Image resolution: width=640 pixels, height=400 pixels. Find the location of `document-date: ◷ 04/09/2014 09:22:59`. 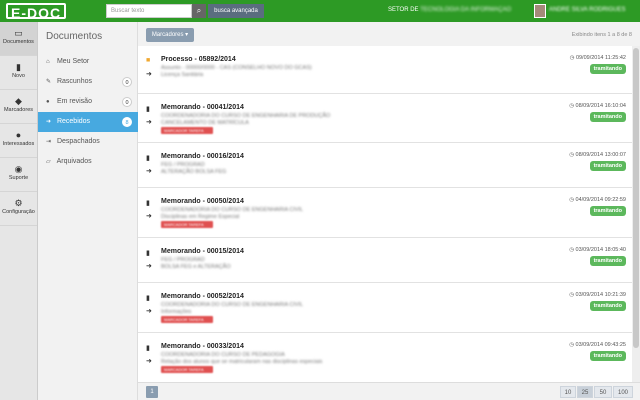

document-date: ◷ 04/09/2014 09:22:59 is located at coordinates (597, 200).